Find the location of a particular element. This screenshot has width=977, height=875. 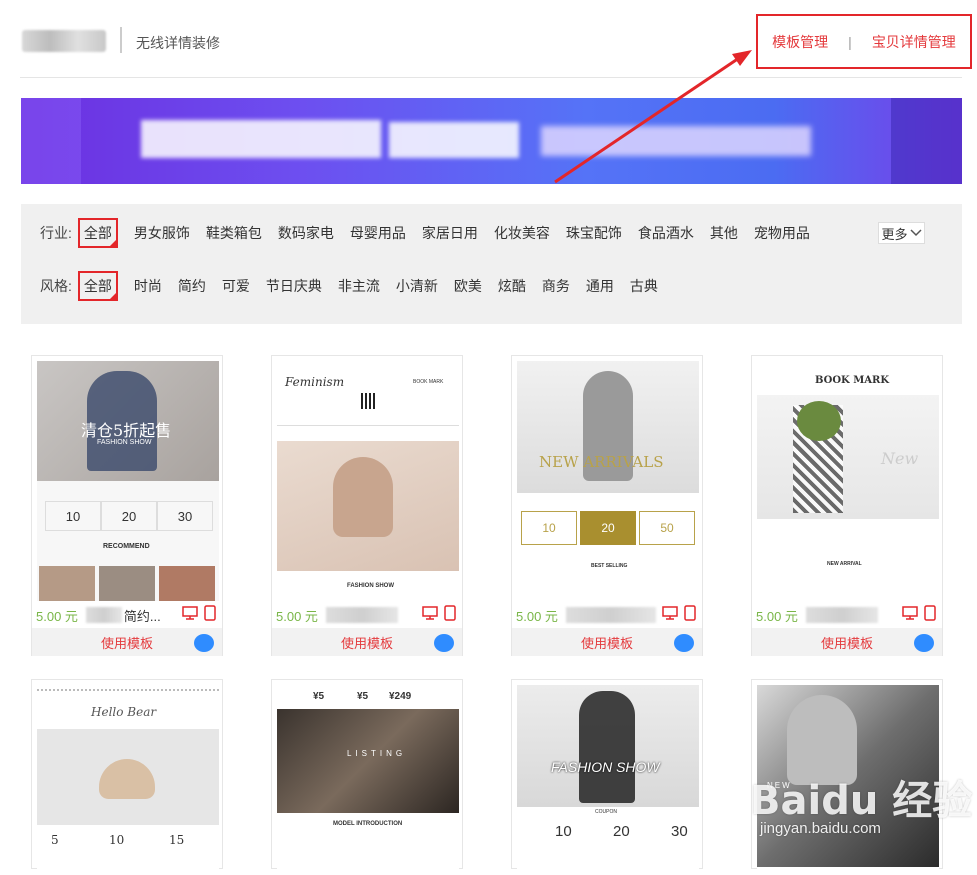

template-thumbnail: BOOK MARK New NEW ARRIVAL is located at coordinates (848, 481).